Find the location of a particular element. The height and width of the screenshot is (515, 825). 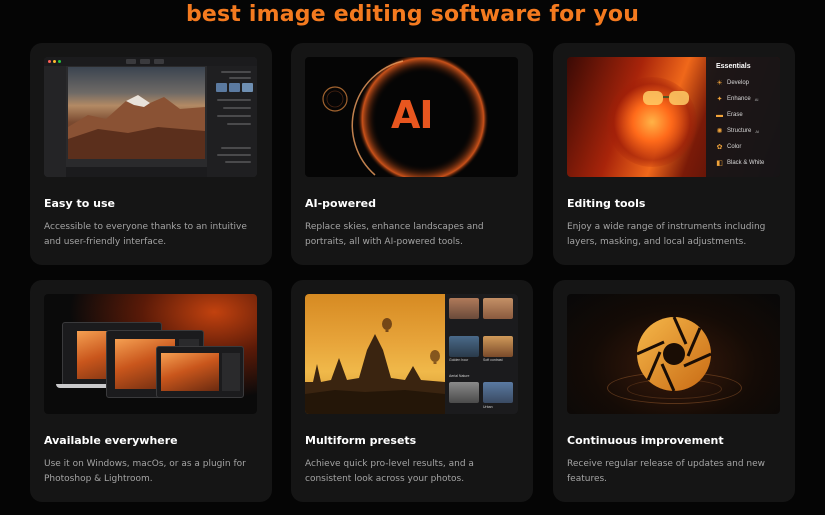

aperture-icon is located at coordinates (674, 354).